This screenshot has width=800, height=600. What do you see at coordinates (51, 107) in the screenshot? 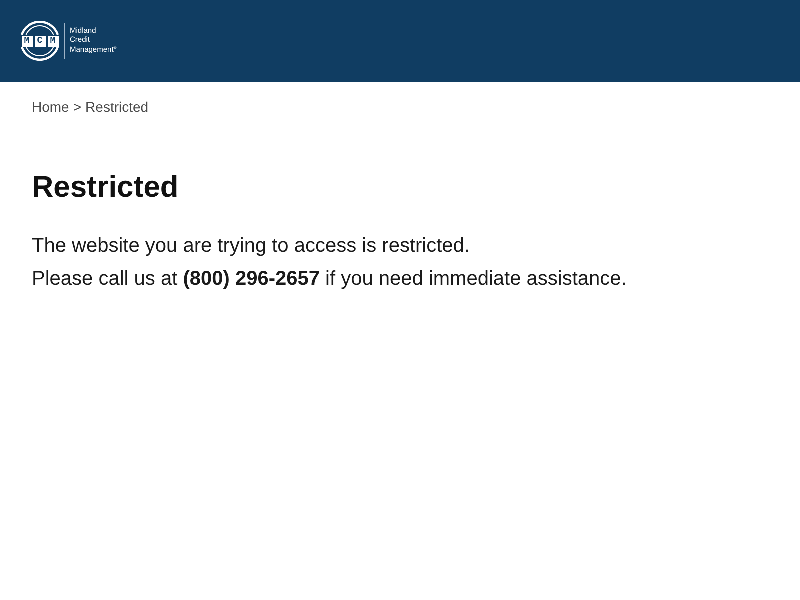
I see `breadcrumb-link: Home` at bounding box center [51, 107].